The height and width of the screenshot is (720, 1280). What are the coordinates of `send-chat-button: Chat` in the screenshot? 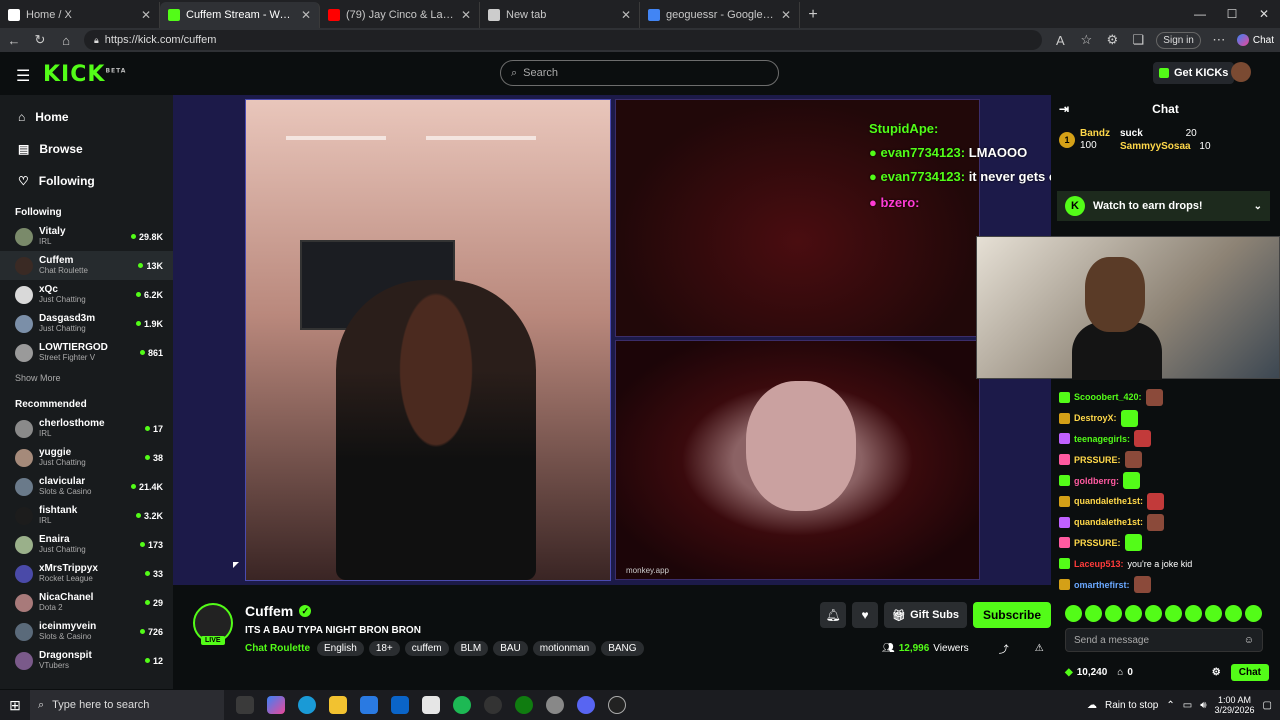 It's located at (1249, 672).